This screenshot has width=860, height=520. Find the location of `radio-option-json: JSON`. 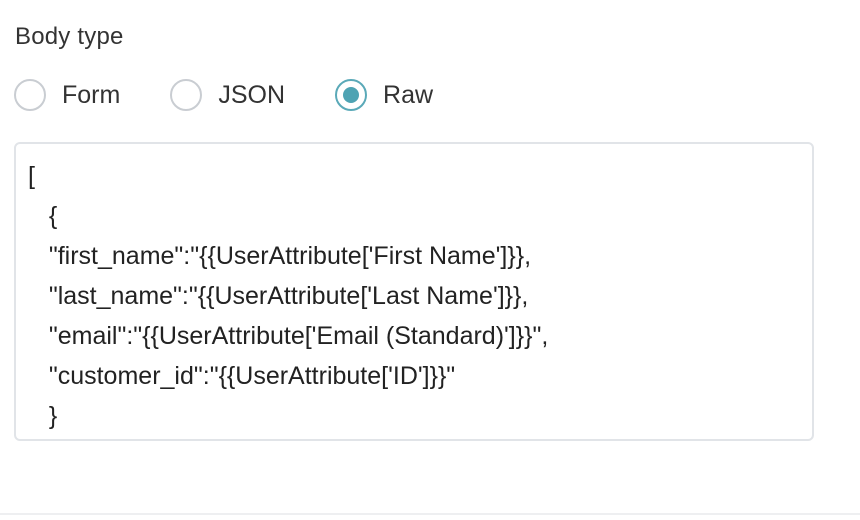

radio-option-json: JSON is located at coordinates (227, 95).